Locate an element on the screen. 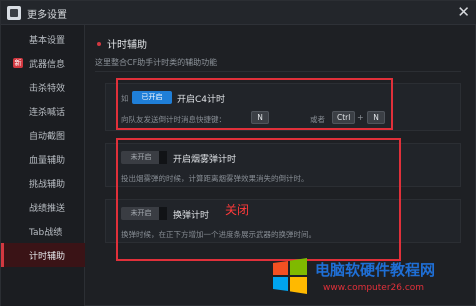 The image size is (476, 306). sidebar-item-auto-screenshot: 自动截图 is located at coordinates (43, 135).